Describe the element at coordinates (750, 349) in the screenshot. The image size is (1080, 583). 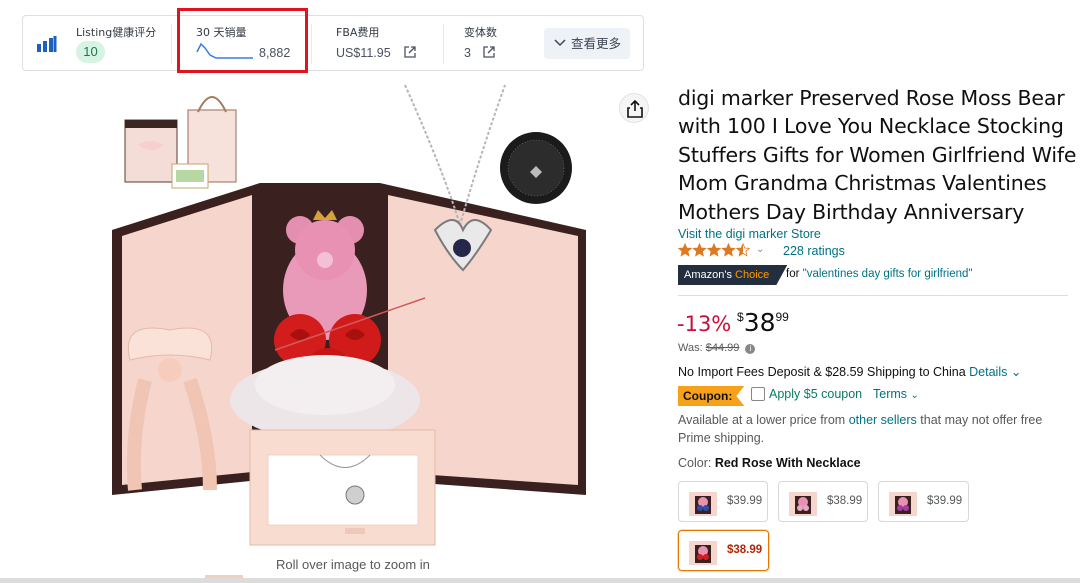
I see `info-icon: i` at that location.